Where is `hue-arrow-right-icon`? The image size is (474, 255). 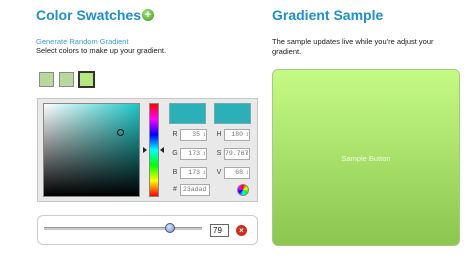
hue-arrow-right-icon is located at coordinates (162, 150).